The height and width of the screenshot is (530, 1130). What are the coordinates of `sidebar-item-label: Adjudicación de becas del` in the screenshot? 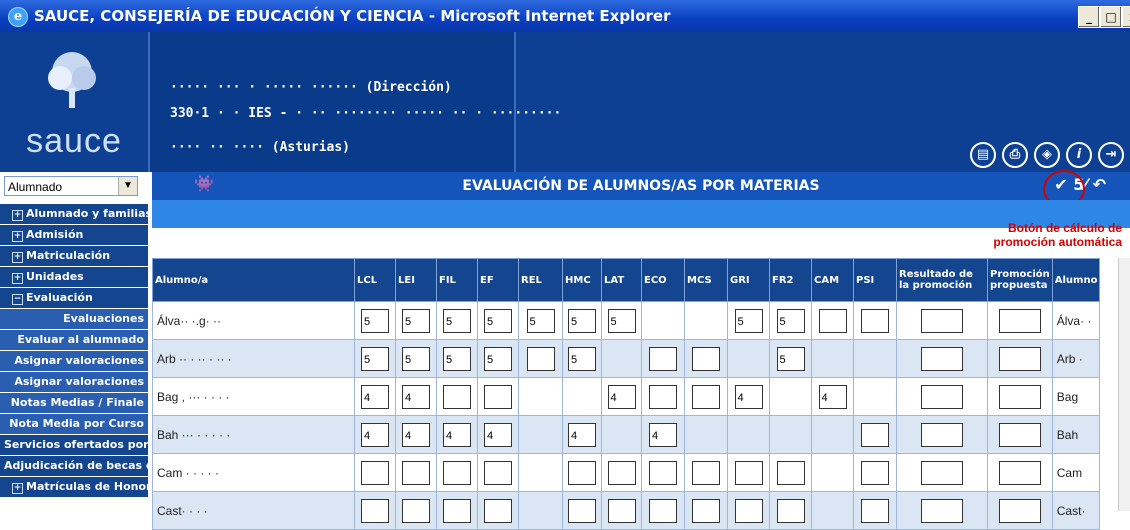 It's located at (76, 465).